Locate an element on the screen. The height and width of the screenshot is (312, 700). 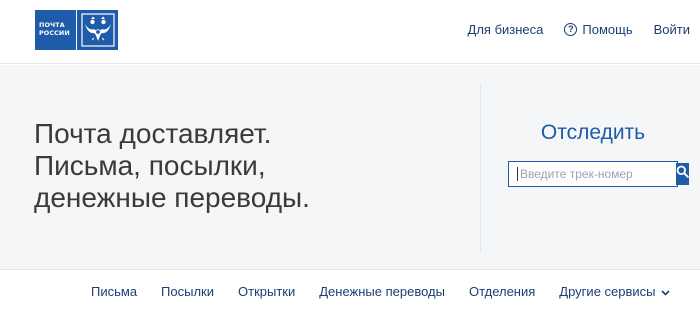
track-number-input is located at coordinates (596, 174).